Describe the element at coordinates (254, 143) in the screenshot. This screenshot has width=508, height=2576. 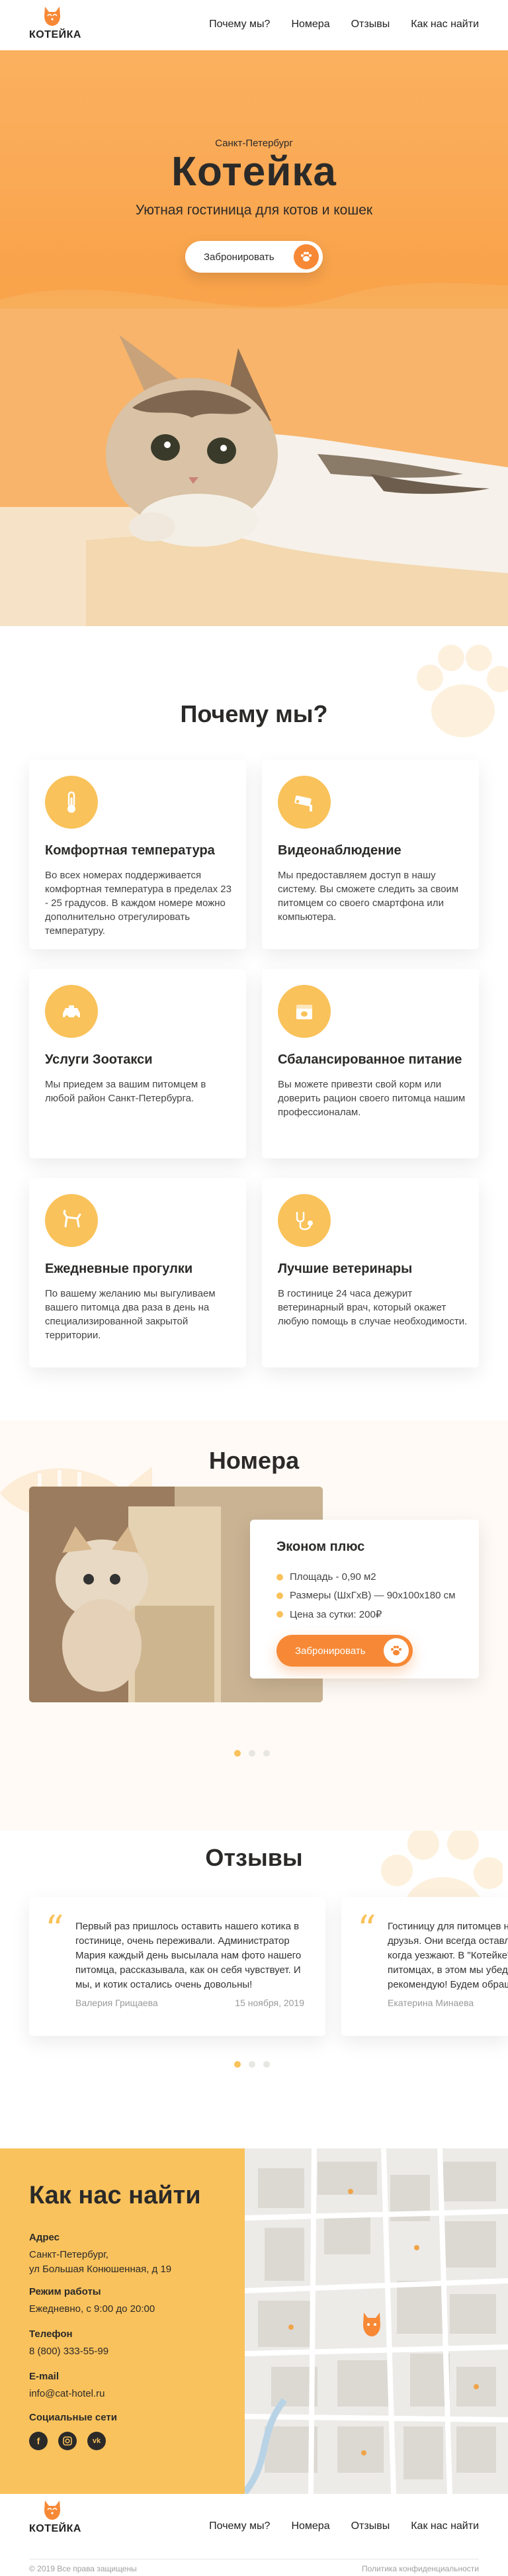
I see `hero-city: Санкт-Петербург` at that location.